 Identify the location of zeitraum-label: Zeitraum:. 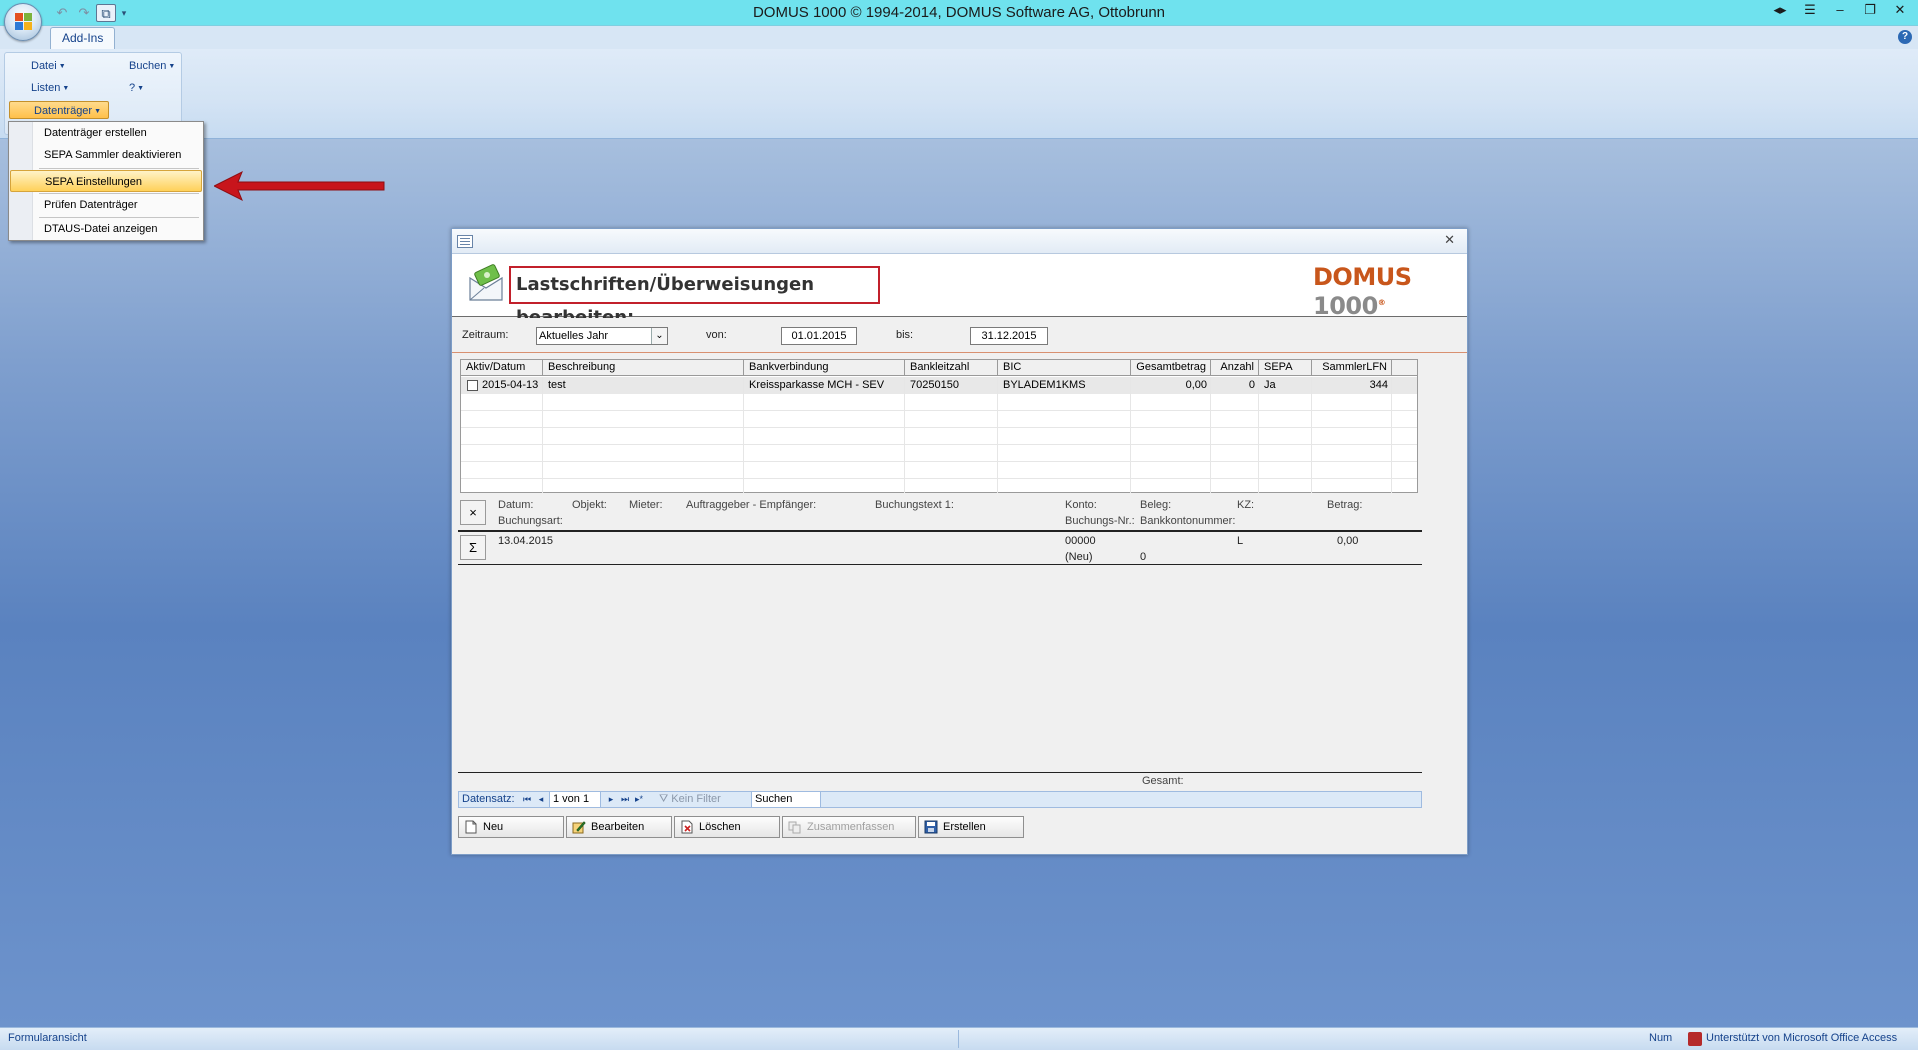
(485, 335).